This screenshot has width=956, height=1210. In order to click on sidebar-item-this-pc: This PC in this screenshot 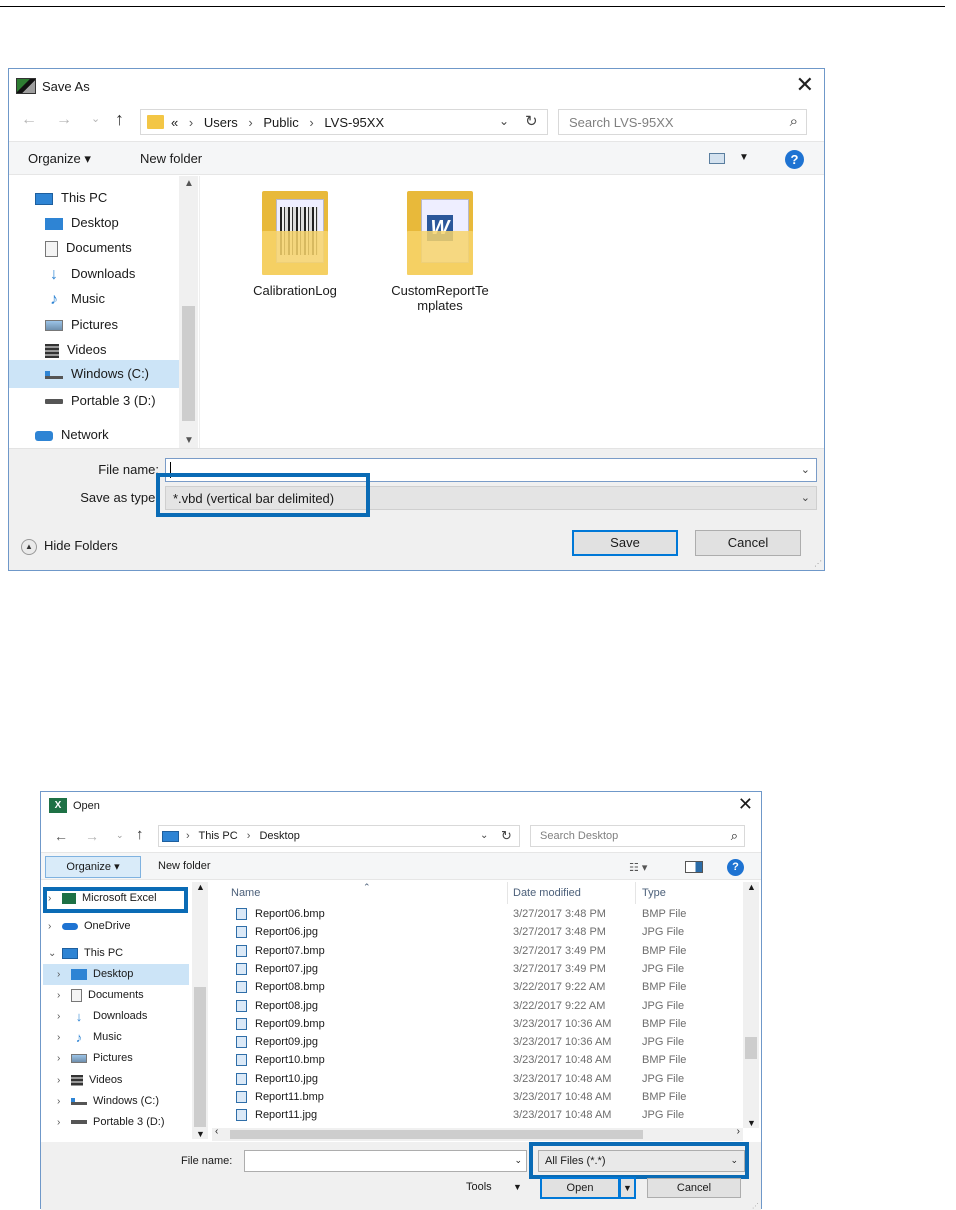, I will do `click(105, 198)`.